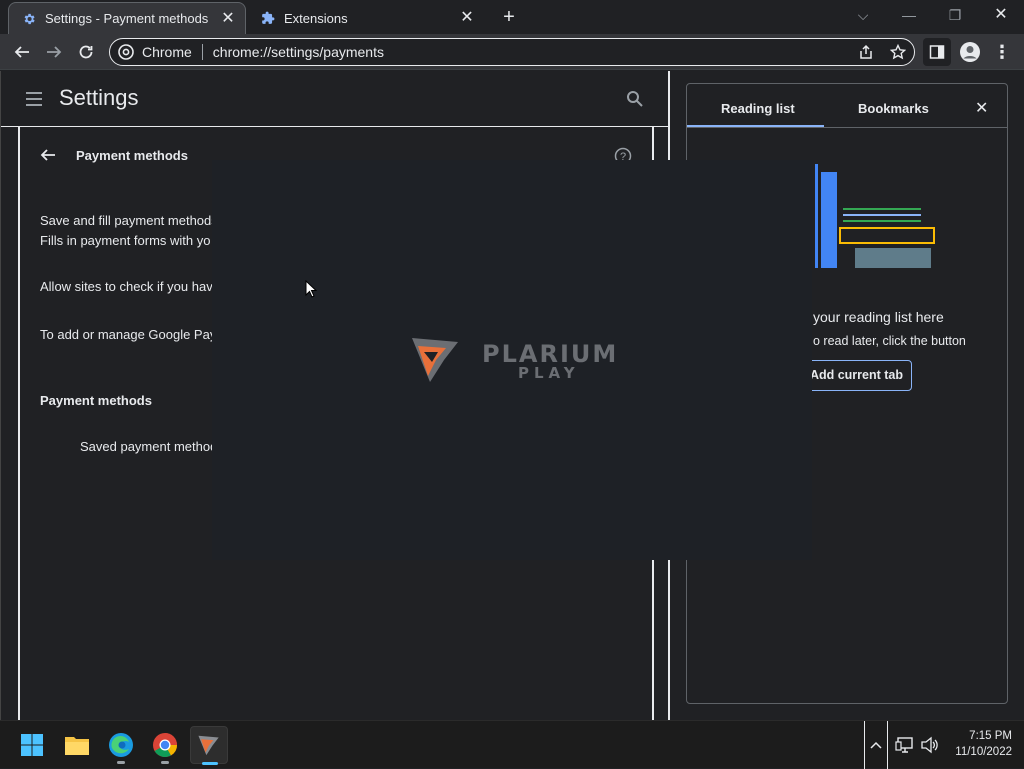 The image size is (1024, 769). Describe the element at coordinates (32, 745) in the screenshot. I see `windows-start-icon` at that location.